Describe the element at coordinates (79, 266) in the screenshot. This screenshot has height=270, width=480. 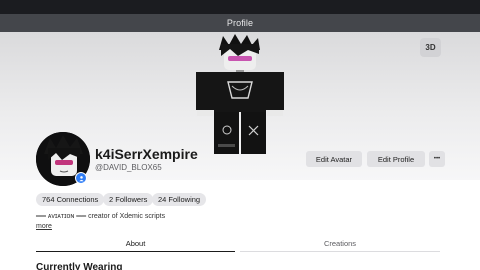
I see `currently-wearing-heading: Currently Wearing` at that location.